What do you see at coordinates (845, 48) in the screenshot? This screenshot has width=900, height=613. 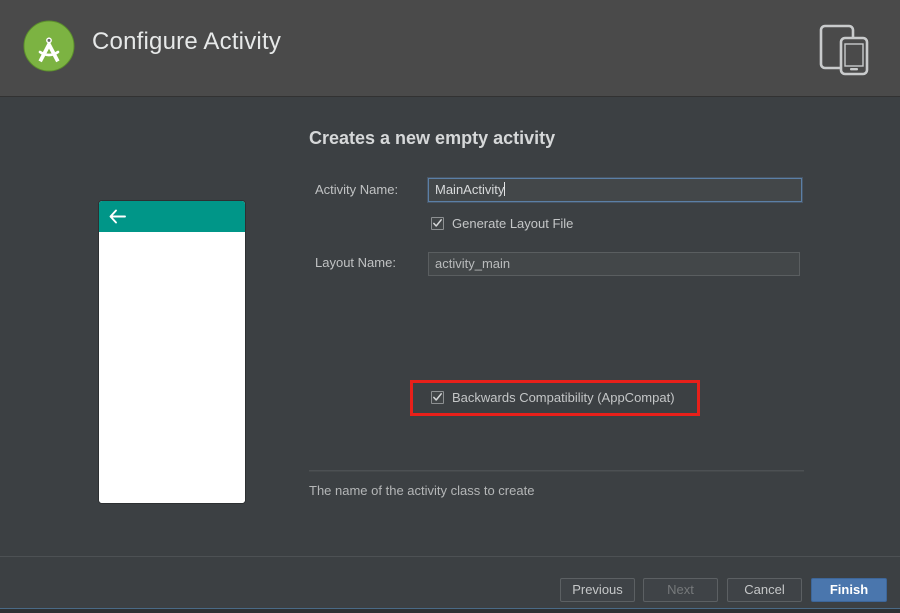 I see `tablet-phone-icon` at bounding box center [845, 48].